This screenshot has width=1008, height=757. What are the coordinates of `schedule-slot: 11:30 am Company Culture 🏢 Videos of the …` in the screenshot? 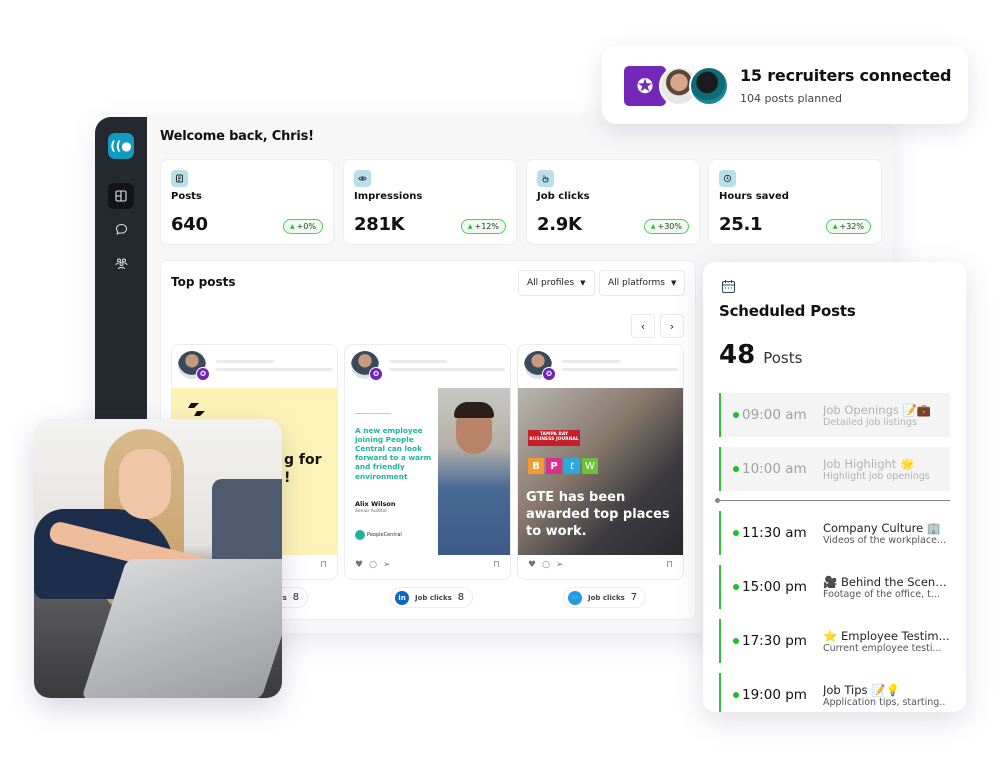 It's located at (834, 533).